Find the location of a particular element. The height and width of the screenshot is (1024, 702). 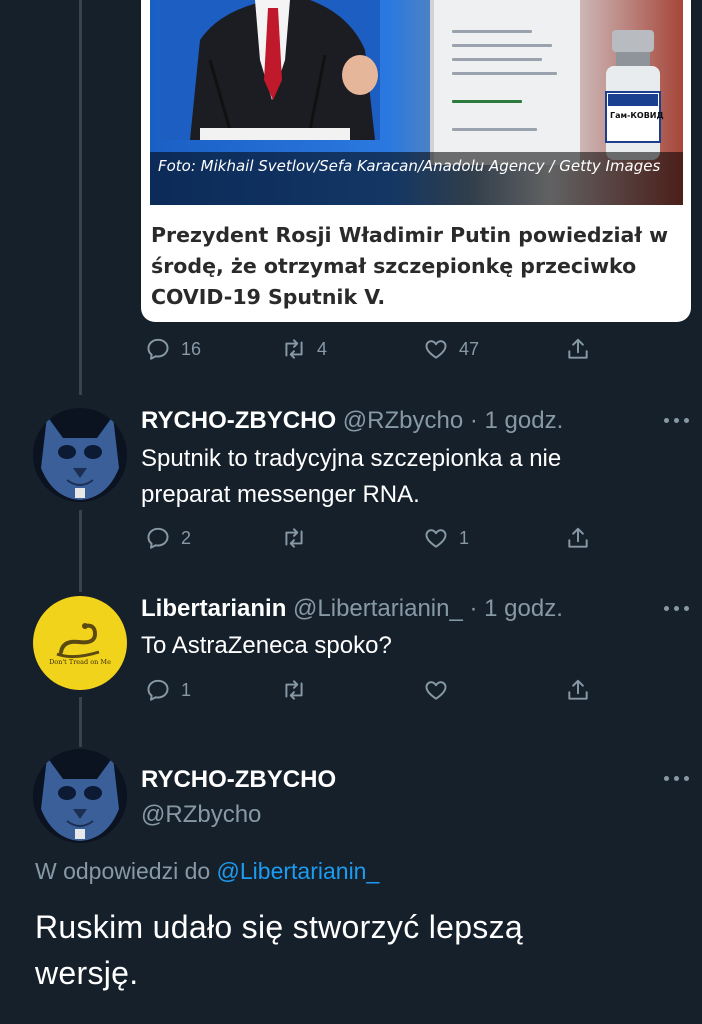

avatar-rycho is located at coordinates (80, 455).